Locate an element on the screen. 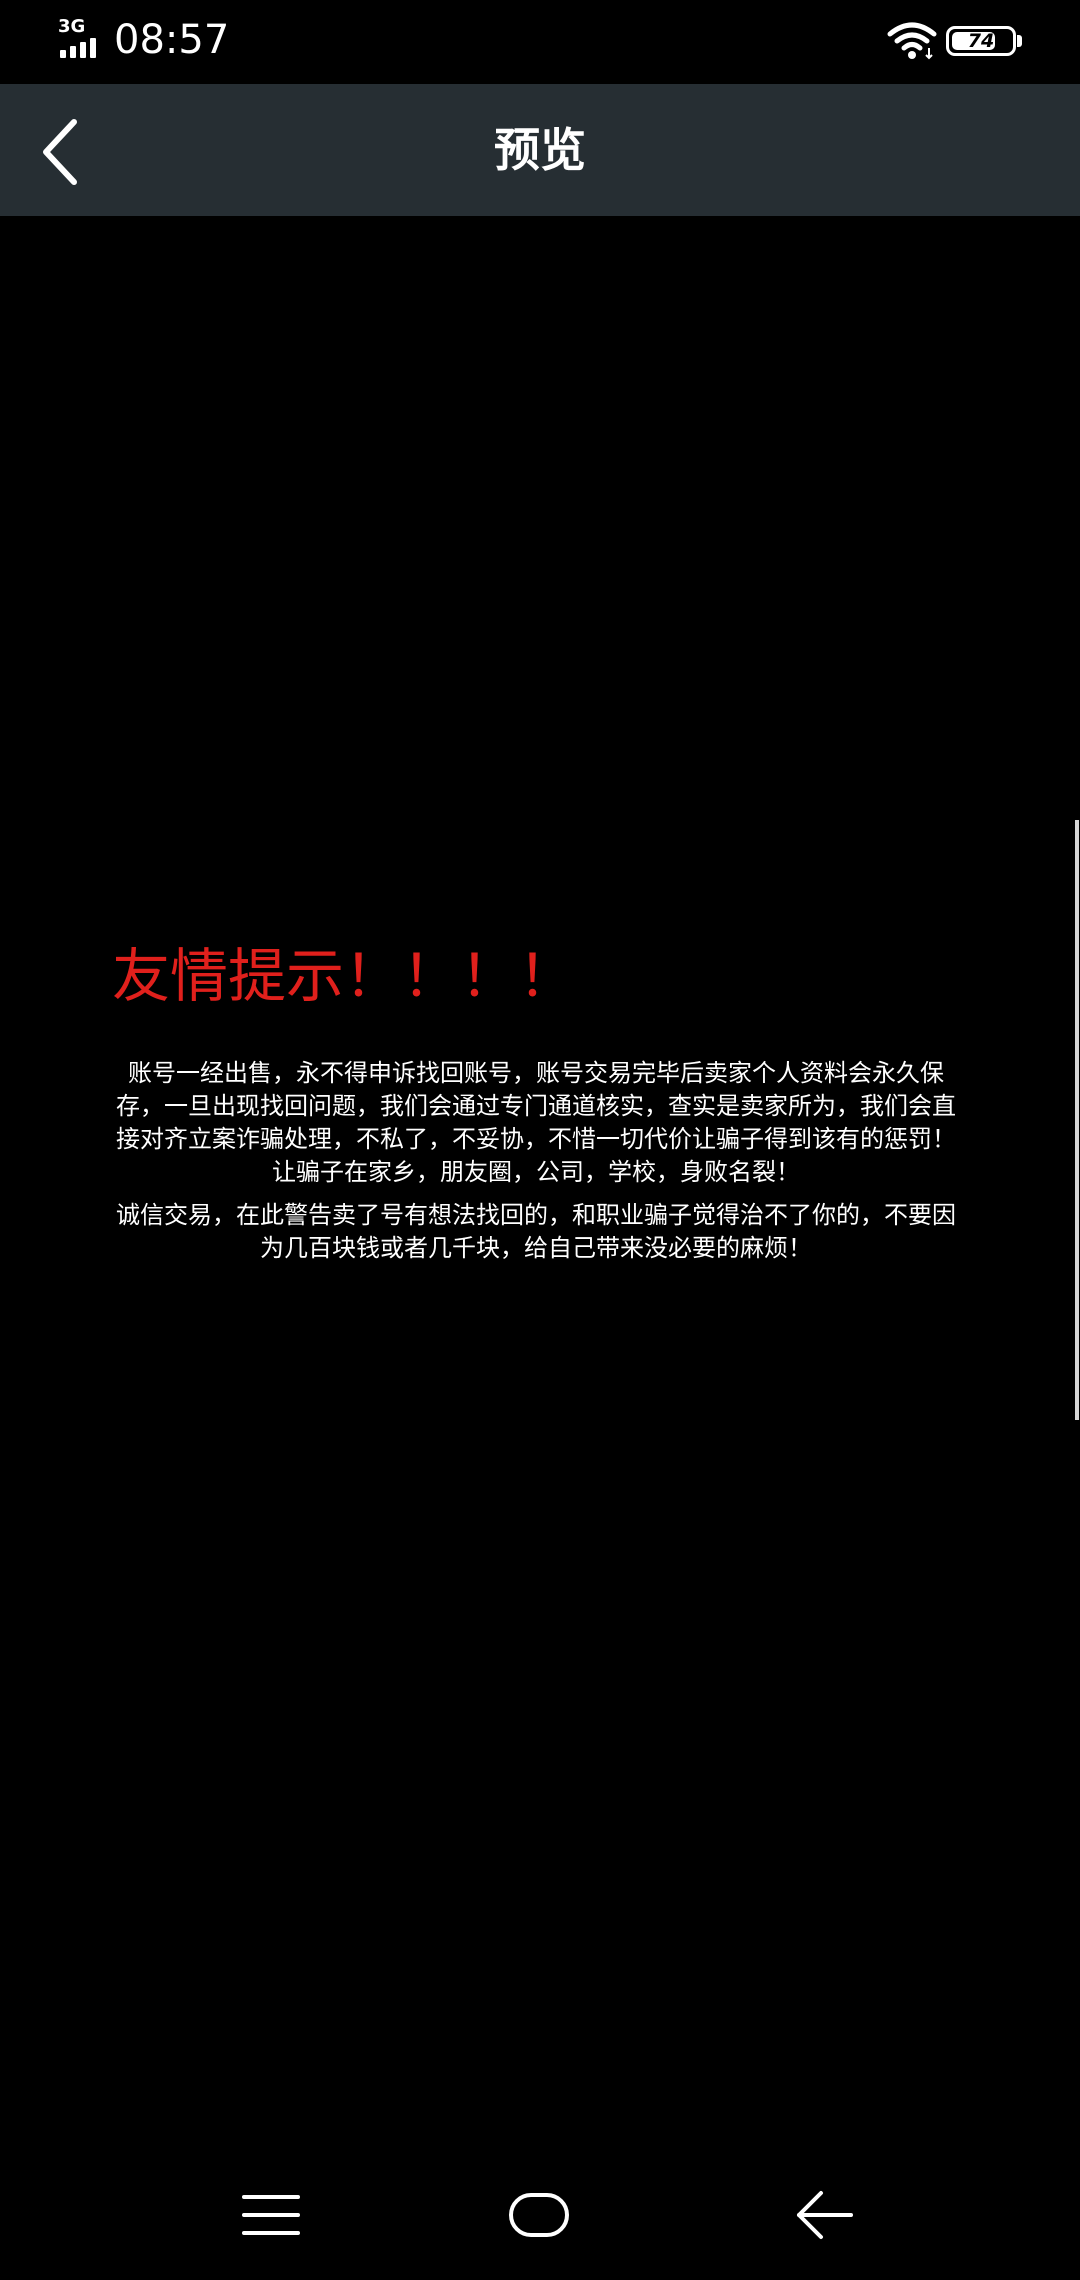 Image resolution: width=1080 pixels, height=2280 pixels. home-icon is located at coordinates (539, 2215).